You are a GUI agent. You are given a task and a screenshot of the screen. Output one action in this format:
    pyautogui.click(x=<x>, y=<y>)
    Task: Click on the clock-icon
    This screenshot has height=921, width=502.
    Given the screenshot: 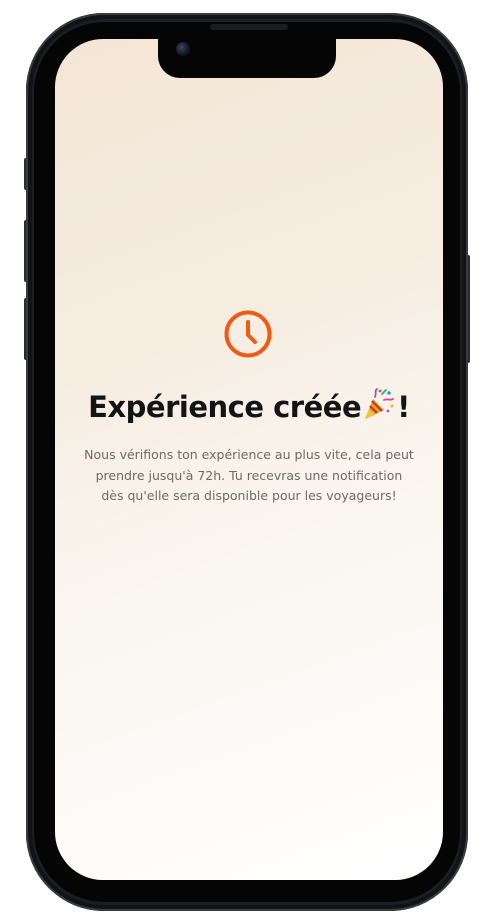 What is the action you would take?
    pyautogui.click(x=248, y=334)
    